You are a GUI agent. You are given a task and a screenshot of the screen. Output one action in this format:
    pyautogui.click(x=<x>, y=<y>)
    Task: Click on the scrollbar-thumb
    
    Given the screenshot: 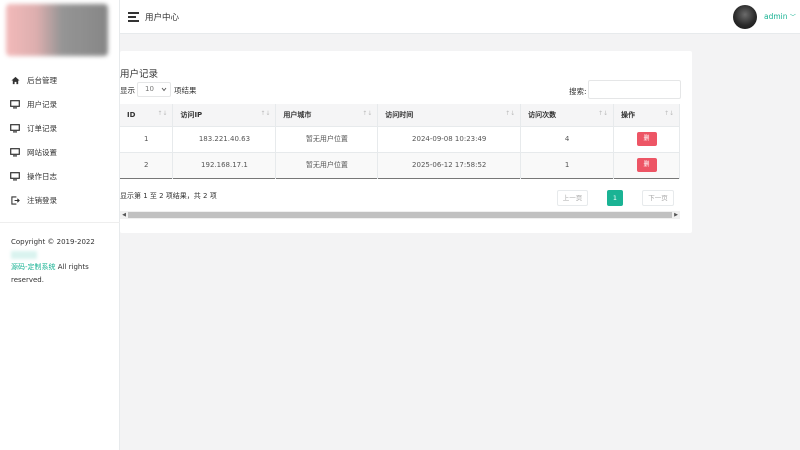 What is the action you would take?
    pyautogui.click(x=400, y=215)
    